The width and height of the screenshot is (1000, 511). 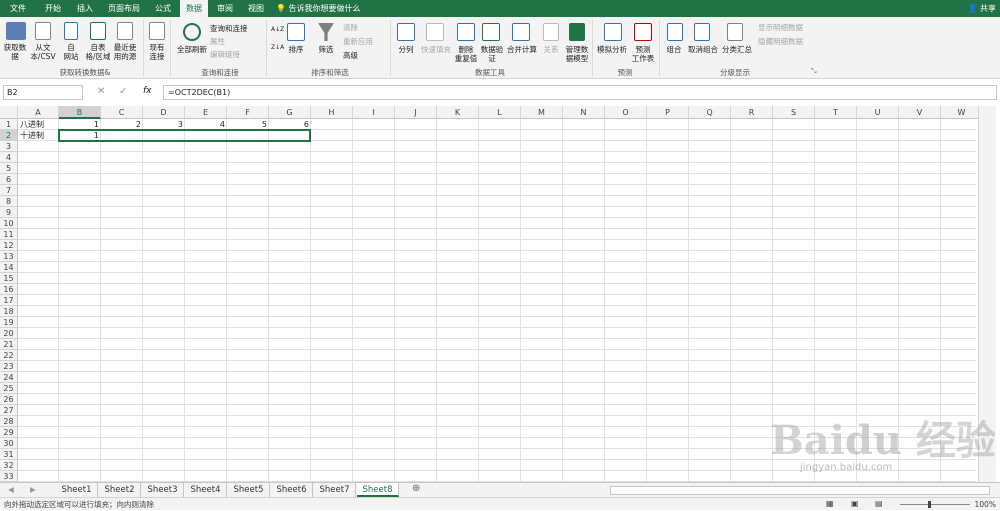 What do you see at coordinates (38, 124) in the screenshot?
I see `cell-A1: 八进制` at bounding box center [38, 124].